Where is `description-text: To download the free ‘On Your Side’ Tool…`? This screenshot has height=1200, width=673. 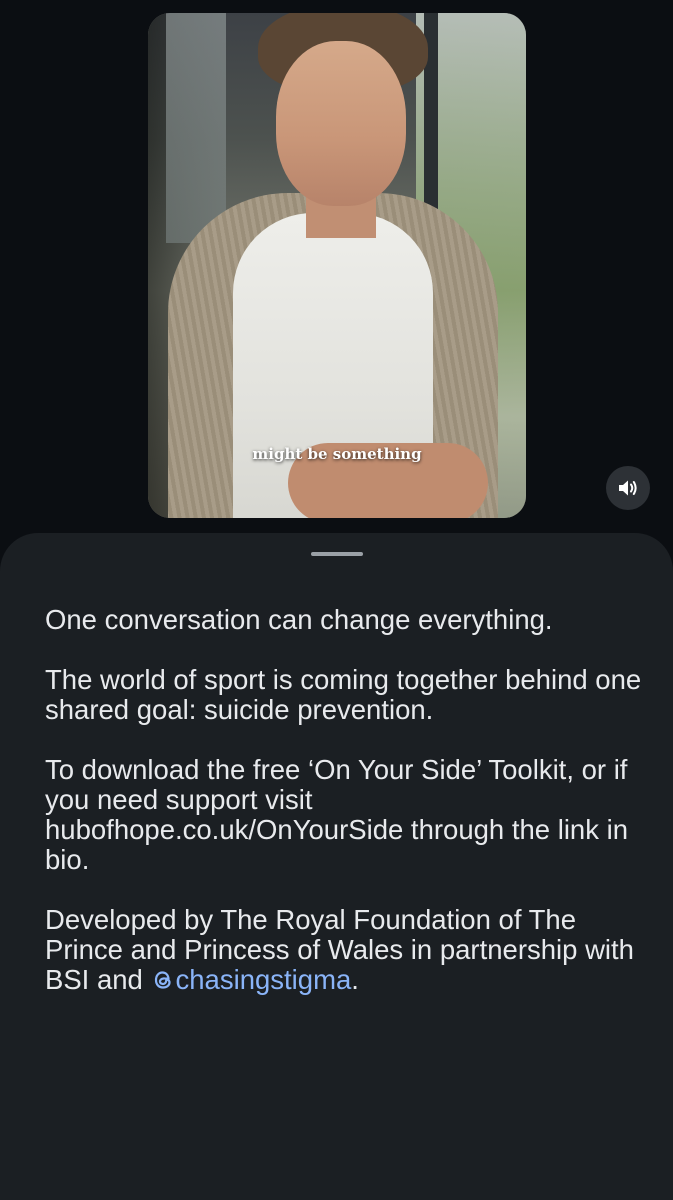 description-text: To download the free ‘On Your Side’ Tool… is located at coordinates (337, 814).